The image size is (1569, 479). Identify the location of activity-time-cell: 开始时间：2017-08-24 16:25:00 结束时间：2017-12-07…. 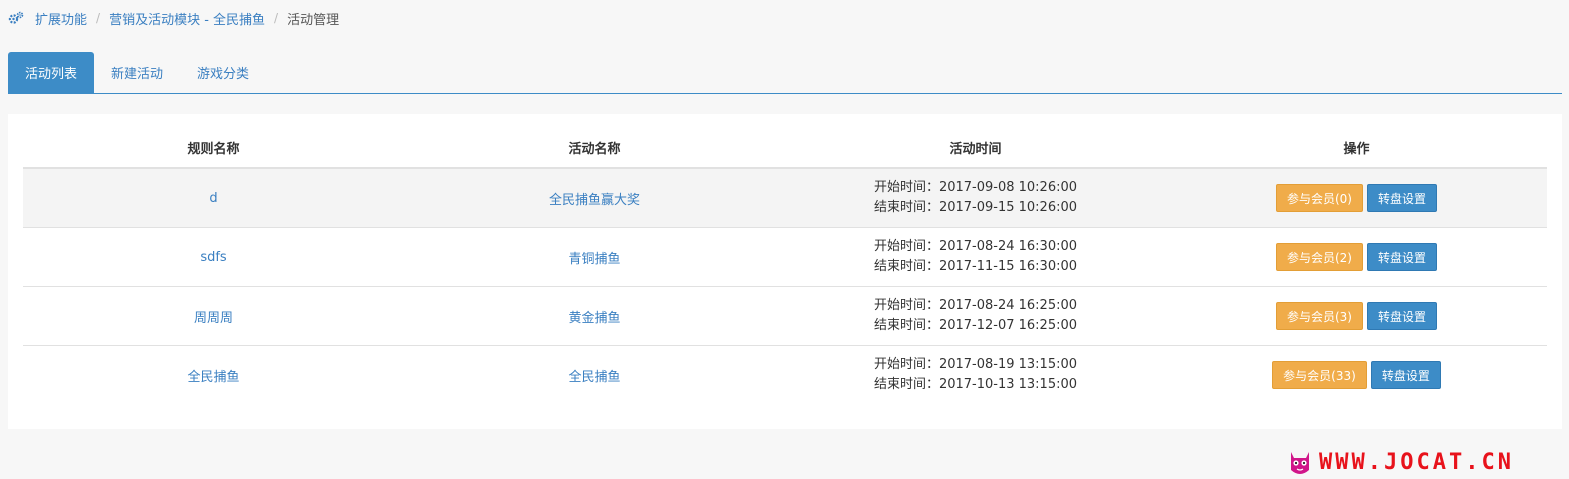
(975, 316).